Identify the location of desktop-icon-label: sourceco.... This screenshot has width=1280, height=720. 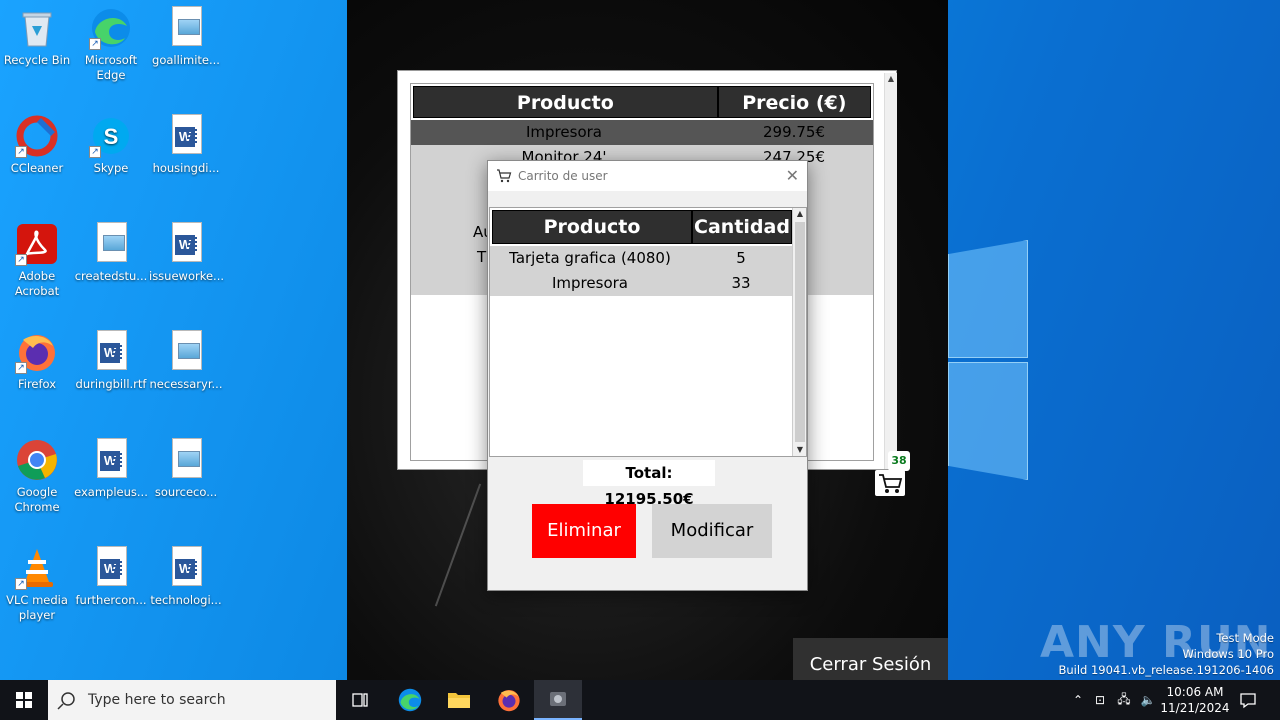
(186, 492).